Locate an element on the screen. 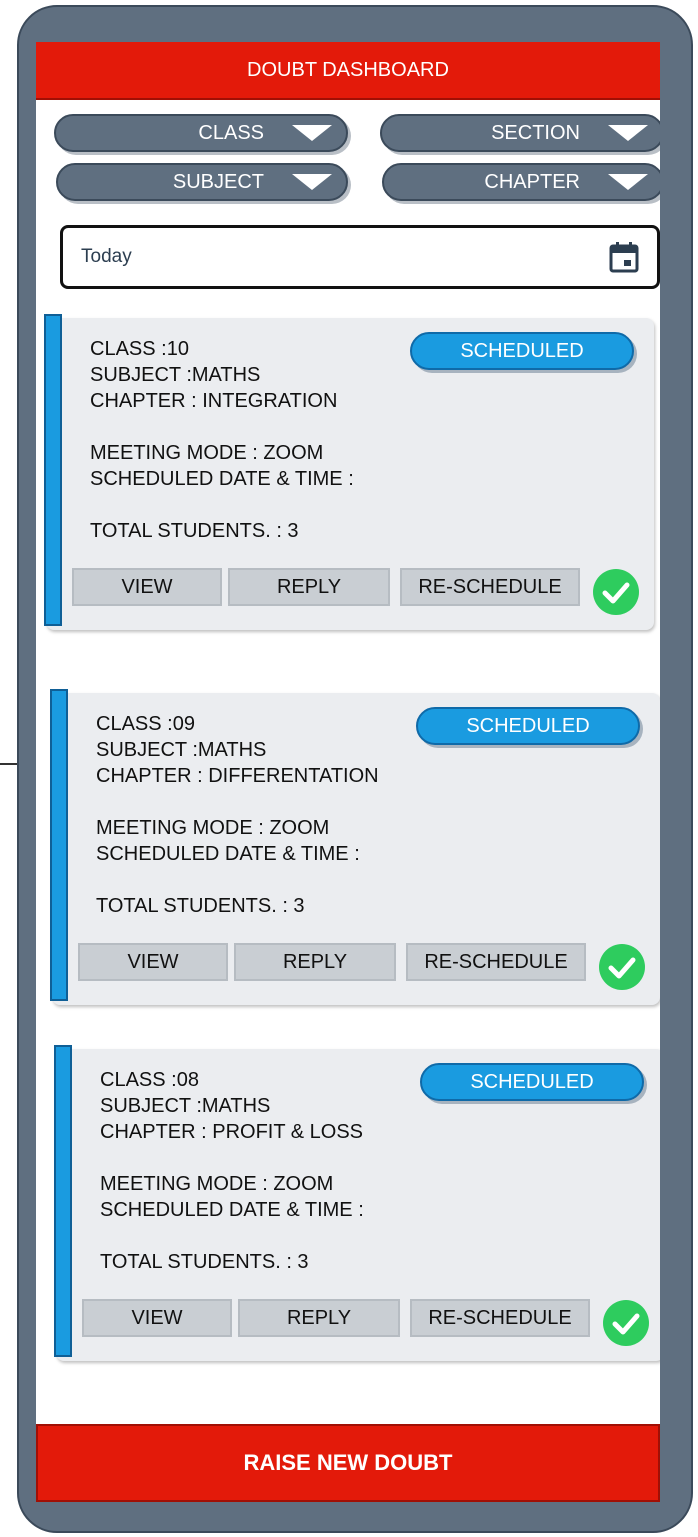  card-chapter: CHAPTER : INTEGRATION is located at coordinates (214, 401).